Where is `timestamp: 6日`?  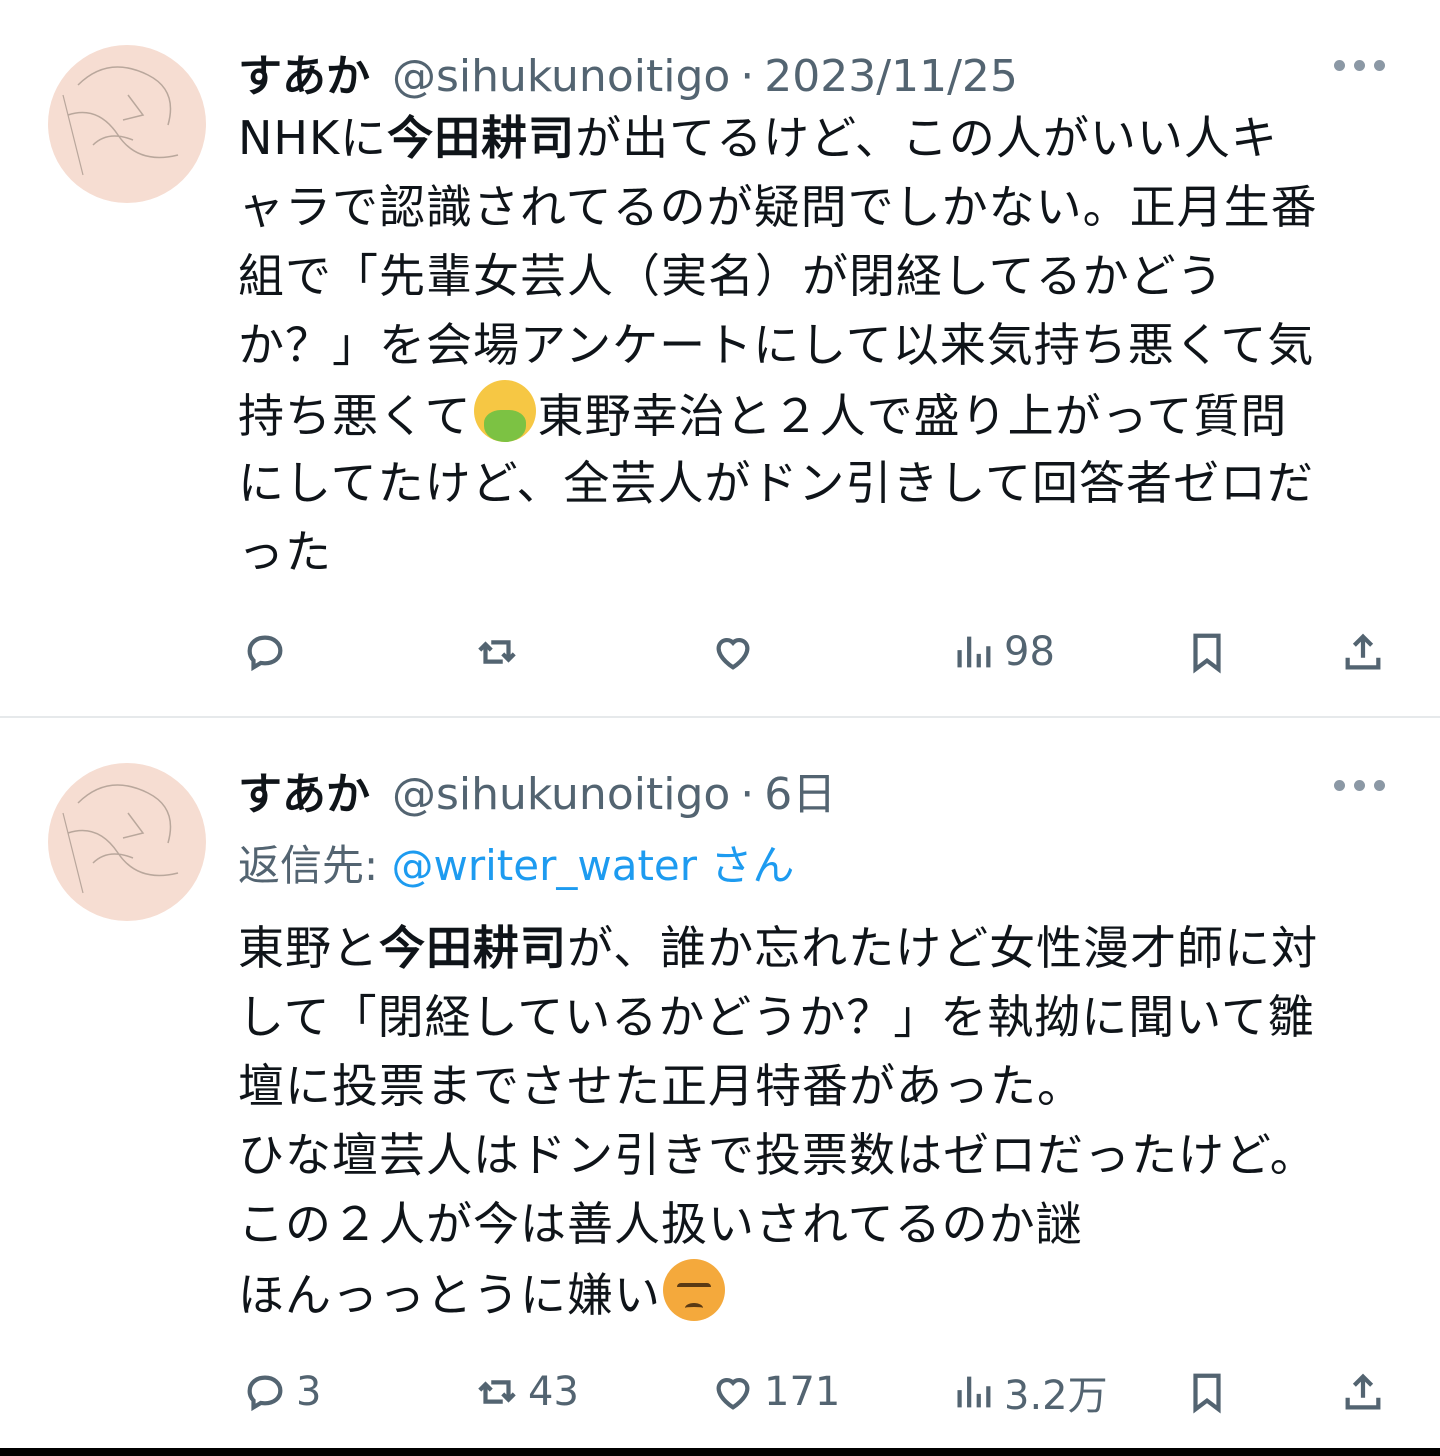
timestamp: 6日 is located at coordinates (800, 790).